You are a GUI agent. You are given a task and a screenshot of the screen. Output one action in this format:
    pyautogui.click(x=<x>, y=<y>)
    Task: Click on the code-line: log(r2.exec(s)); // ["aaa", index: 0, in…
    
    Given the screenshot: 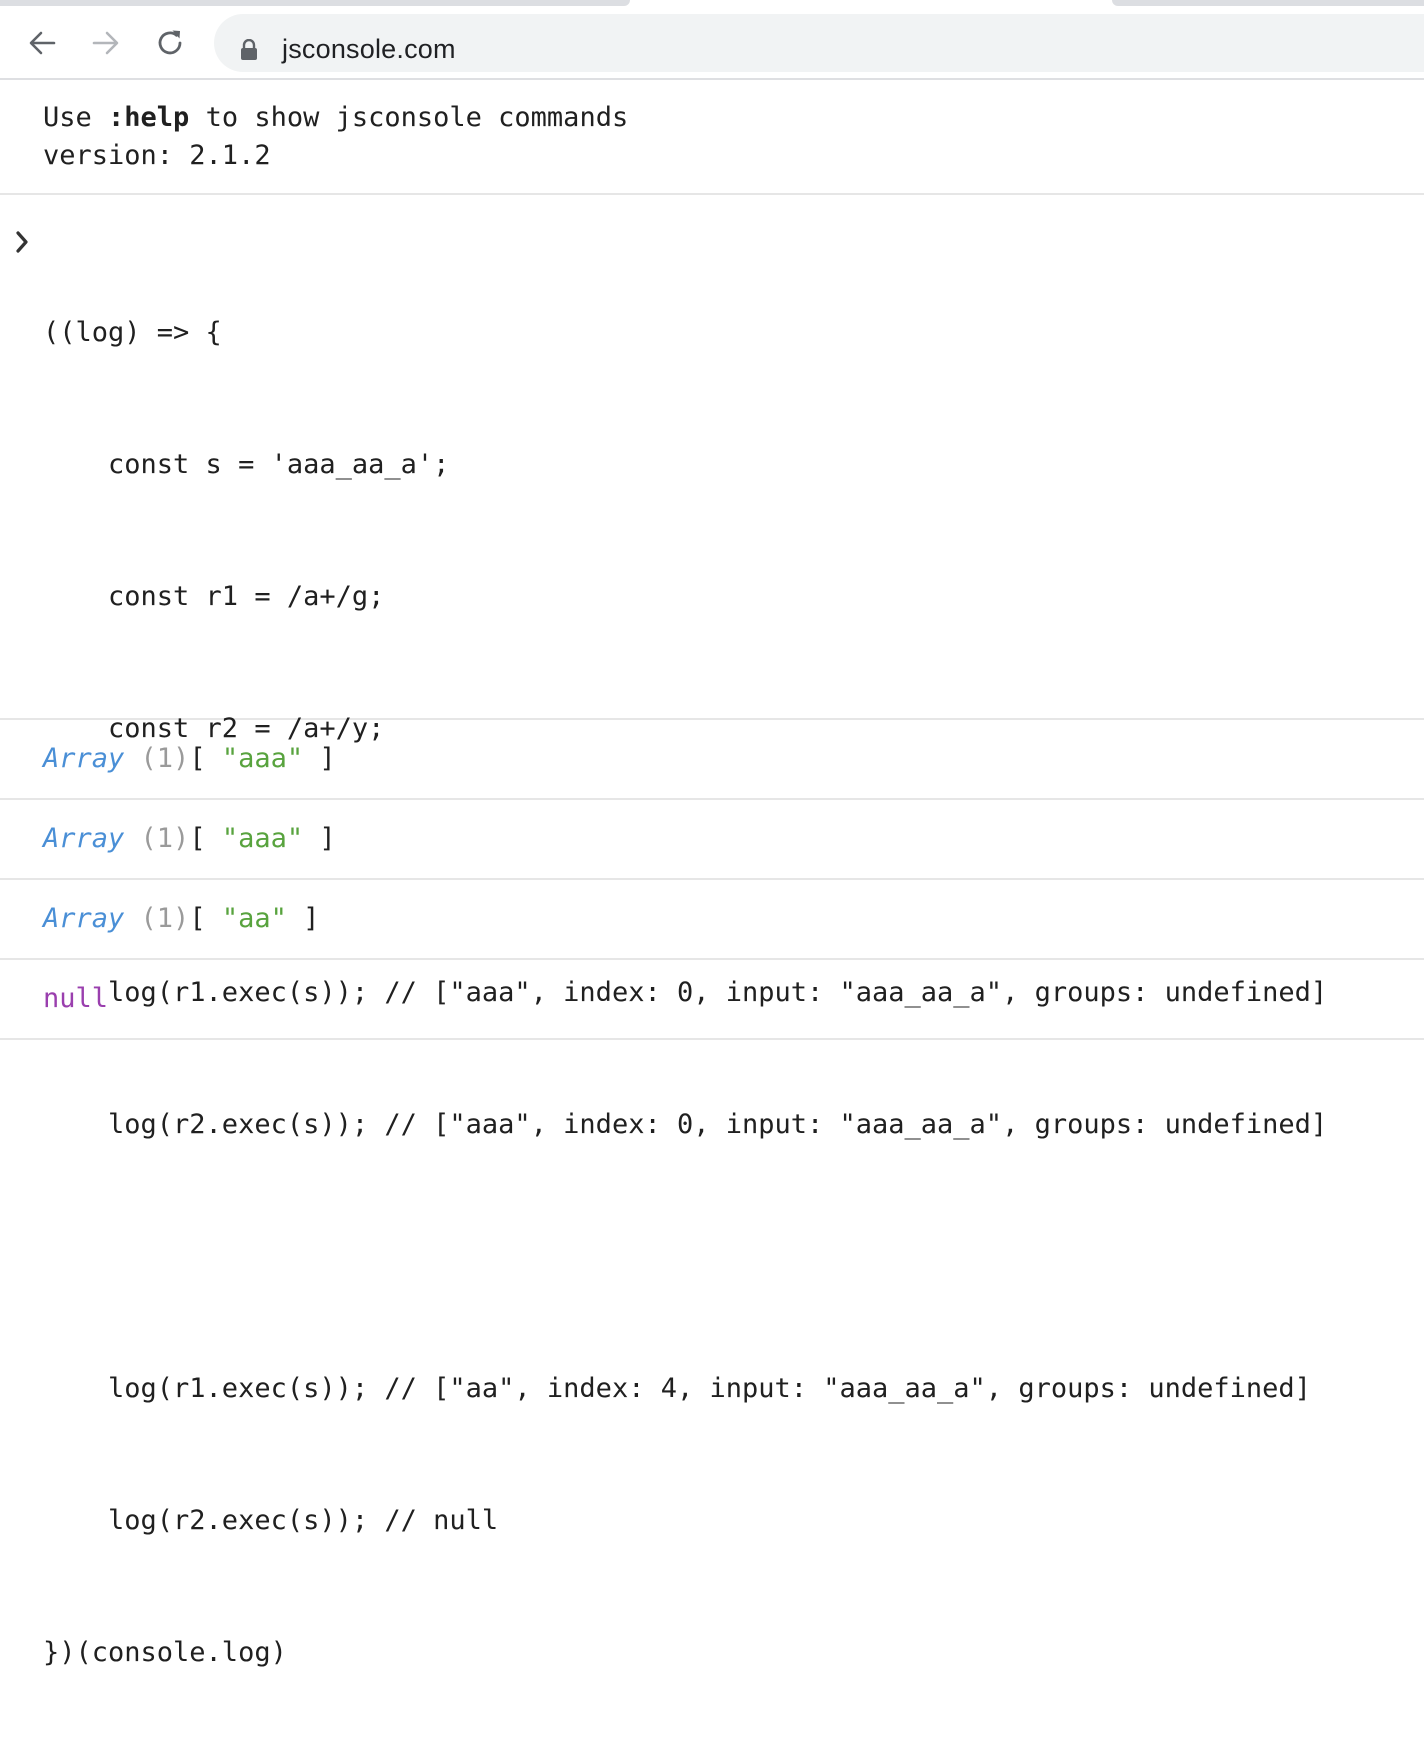 What is the action you would take?
    pyautogui.click(x=685, y=1124)
    